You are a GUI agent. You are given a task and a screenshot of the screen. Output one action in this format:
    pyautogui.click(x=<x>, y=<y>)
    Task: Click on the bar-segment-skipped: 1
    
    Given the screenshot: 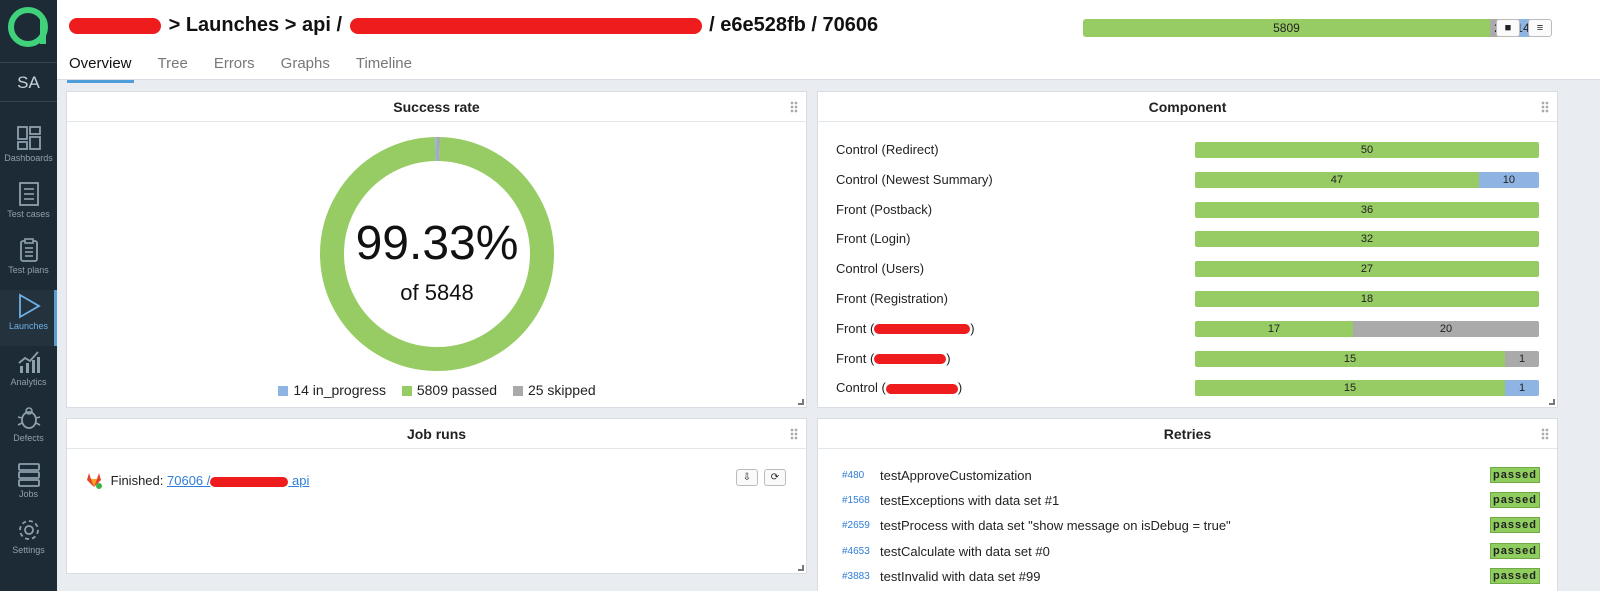 What is the action you would take?
    pyautogui.click(x=1522, y=358)
    